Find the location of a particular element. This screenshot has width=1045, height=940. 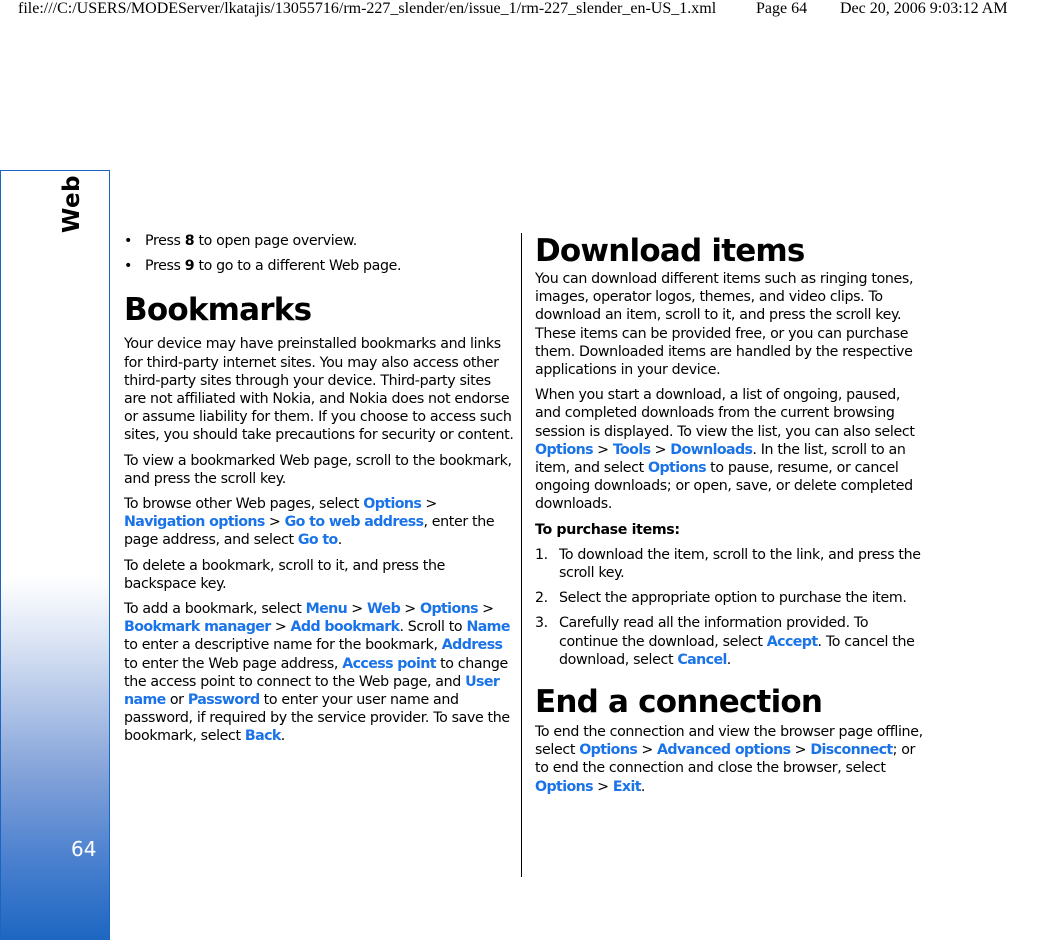

link-tools: Tools is located at coordinates (632, 450).